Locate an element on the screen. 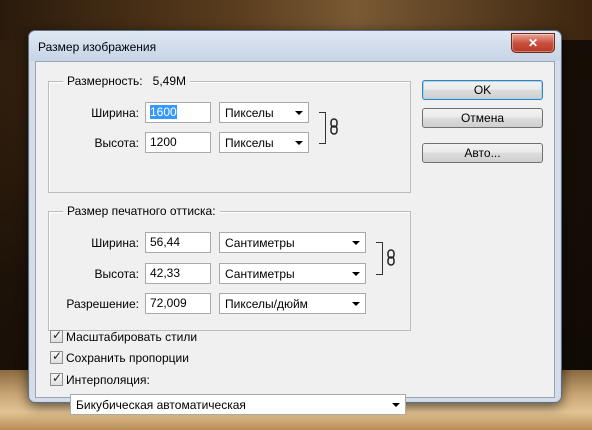 Image resolution: width=592 pixels, height=430 pixels. pixel-height-label: Высота: is located at coordinates (116, 143).